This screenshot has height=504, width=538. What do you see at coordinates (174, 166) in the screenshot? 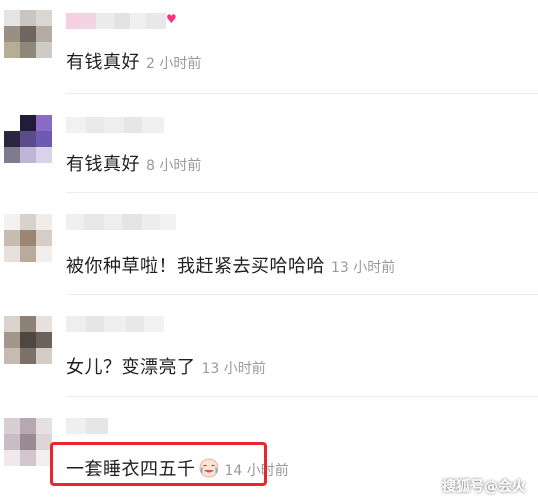
I see `comment-time: 8 小时前` at bounding box center [174, 166].